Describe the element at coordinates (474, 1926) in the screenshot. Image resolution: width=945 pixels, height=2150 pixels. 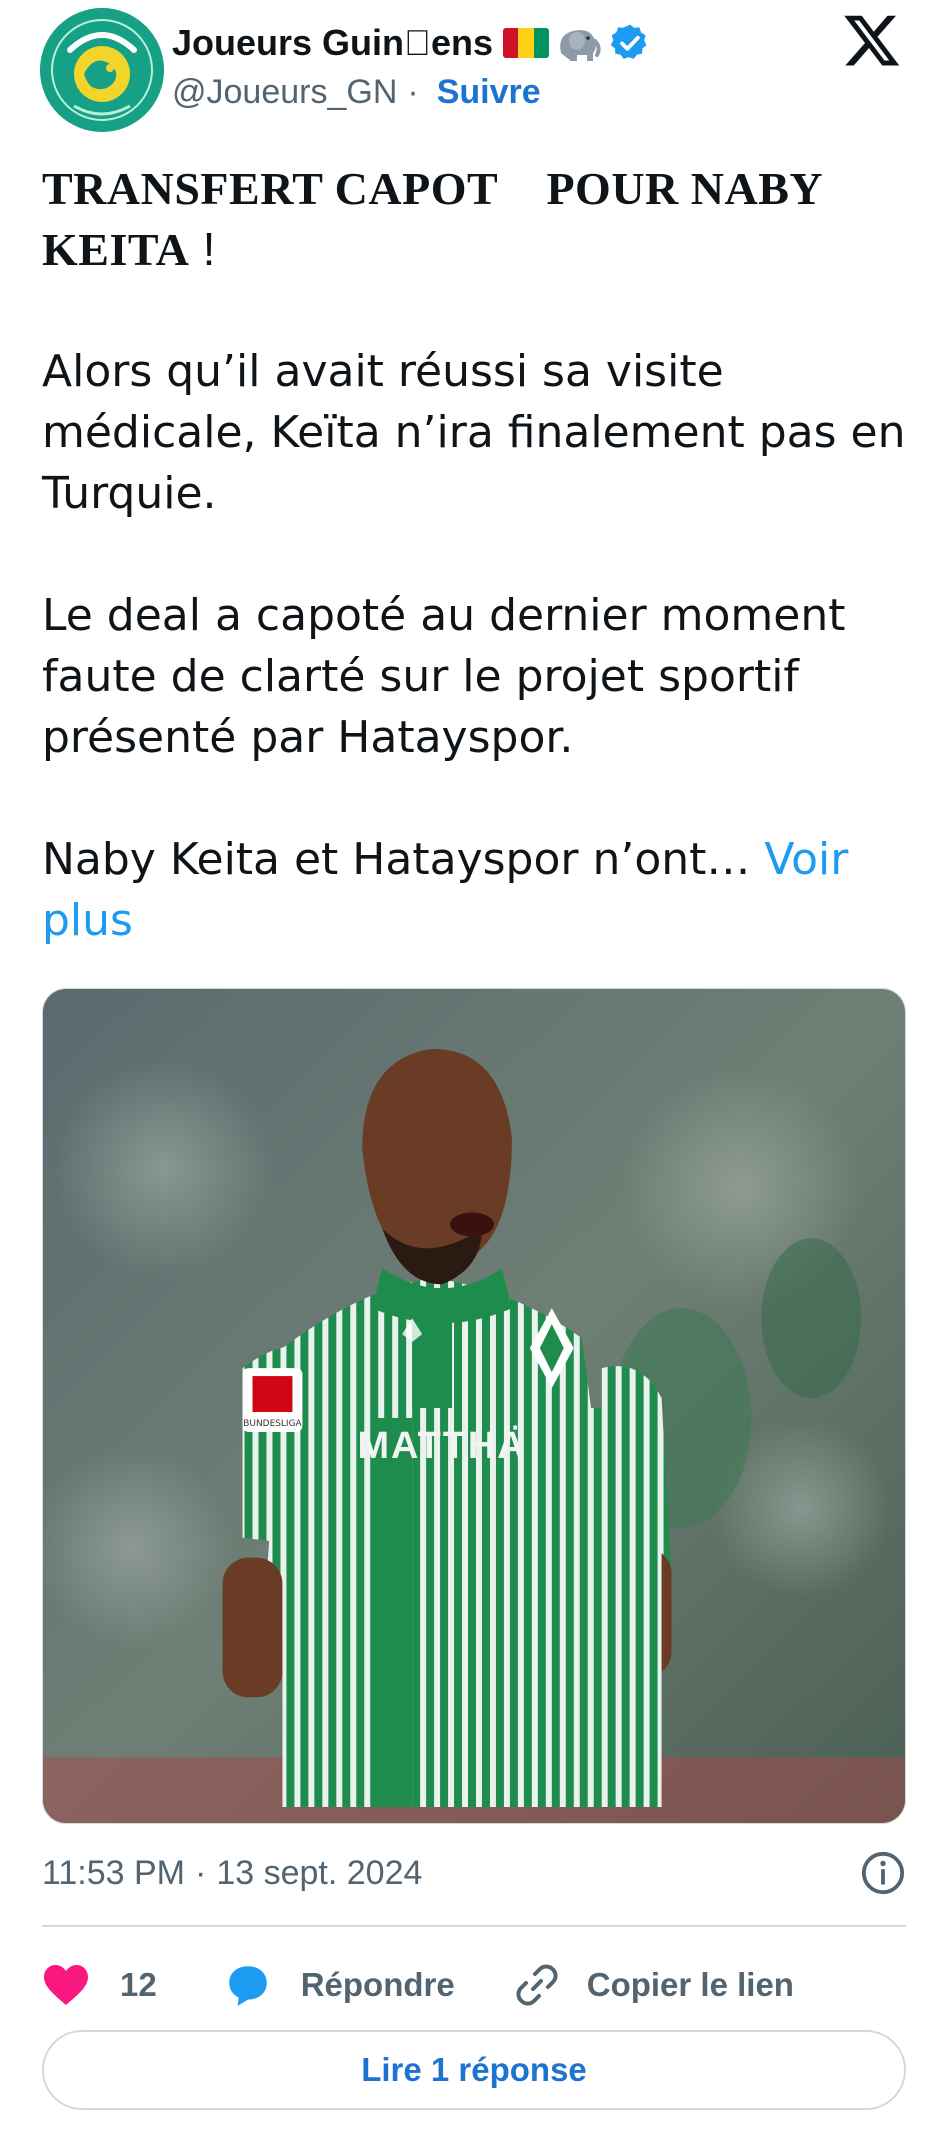
I see `divider` at that location.